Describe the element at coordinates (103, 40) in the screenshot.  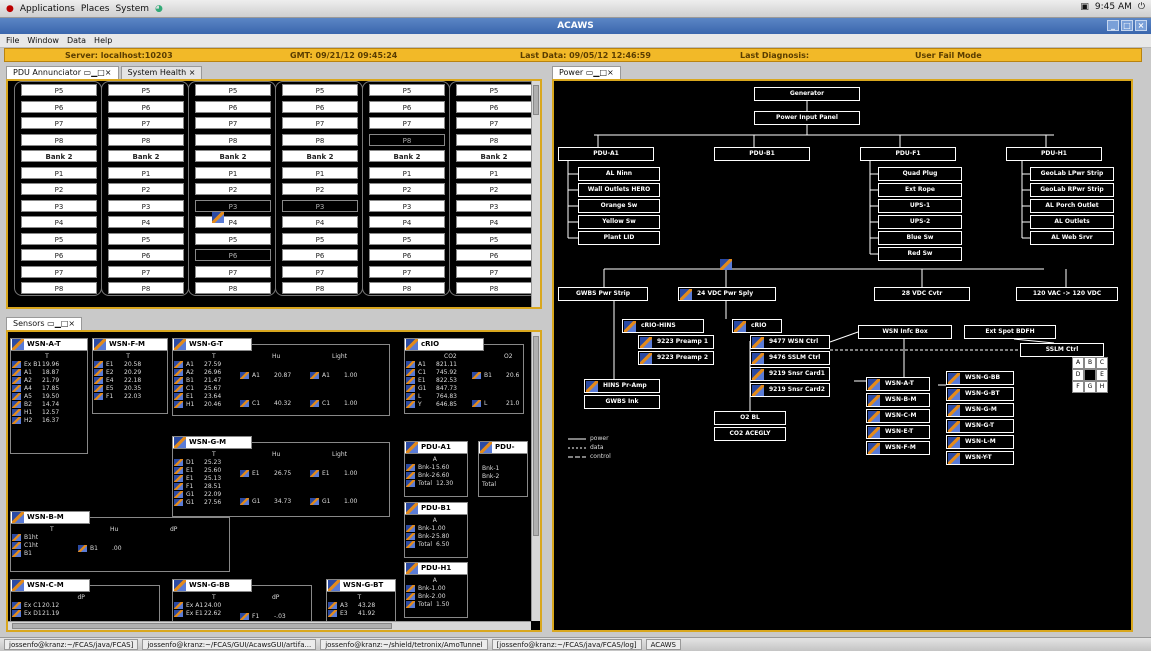
I see `menu-help: Help` at that location.